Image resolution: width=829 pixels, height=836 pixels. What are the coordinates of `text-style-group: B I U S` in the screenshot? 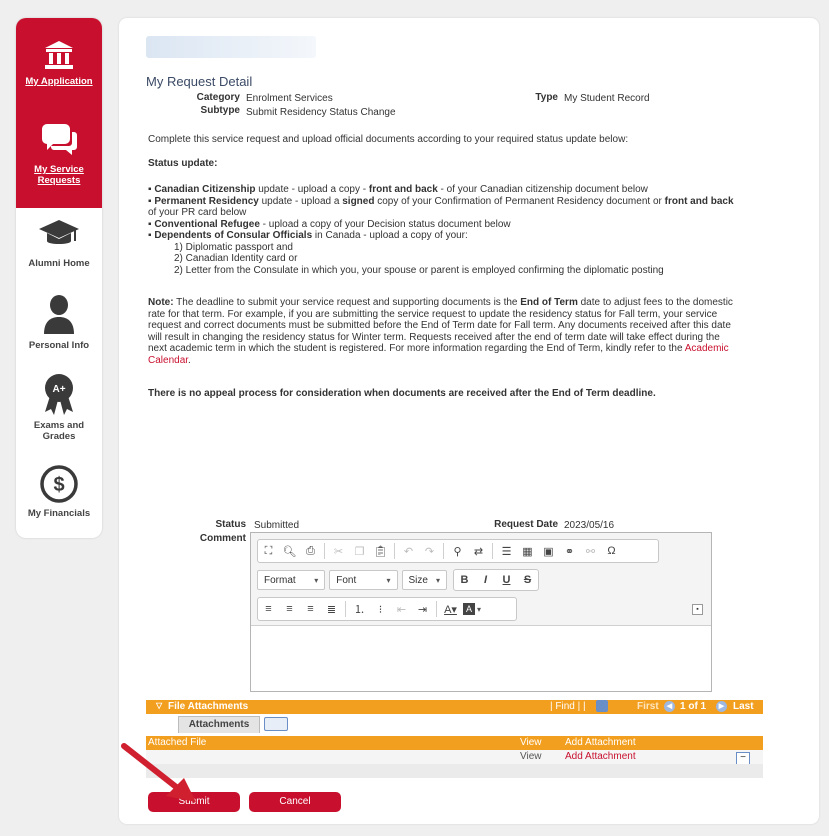 It's located at (496, 580).